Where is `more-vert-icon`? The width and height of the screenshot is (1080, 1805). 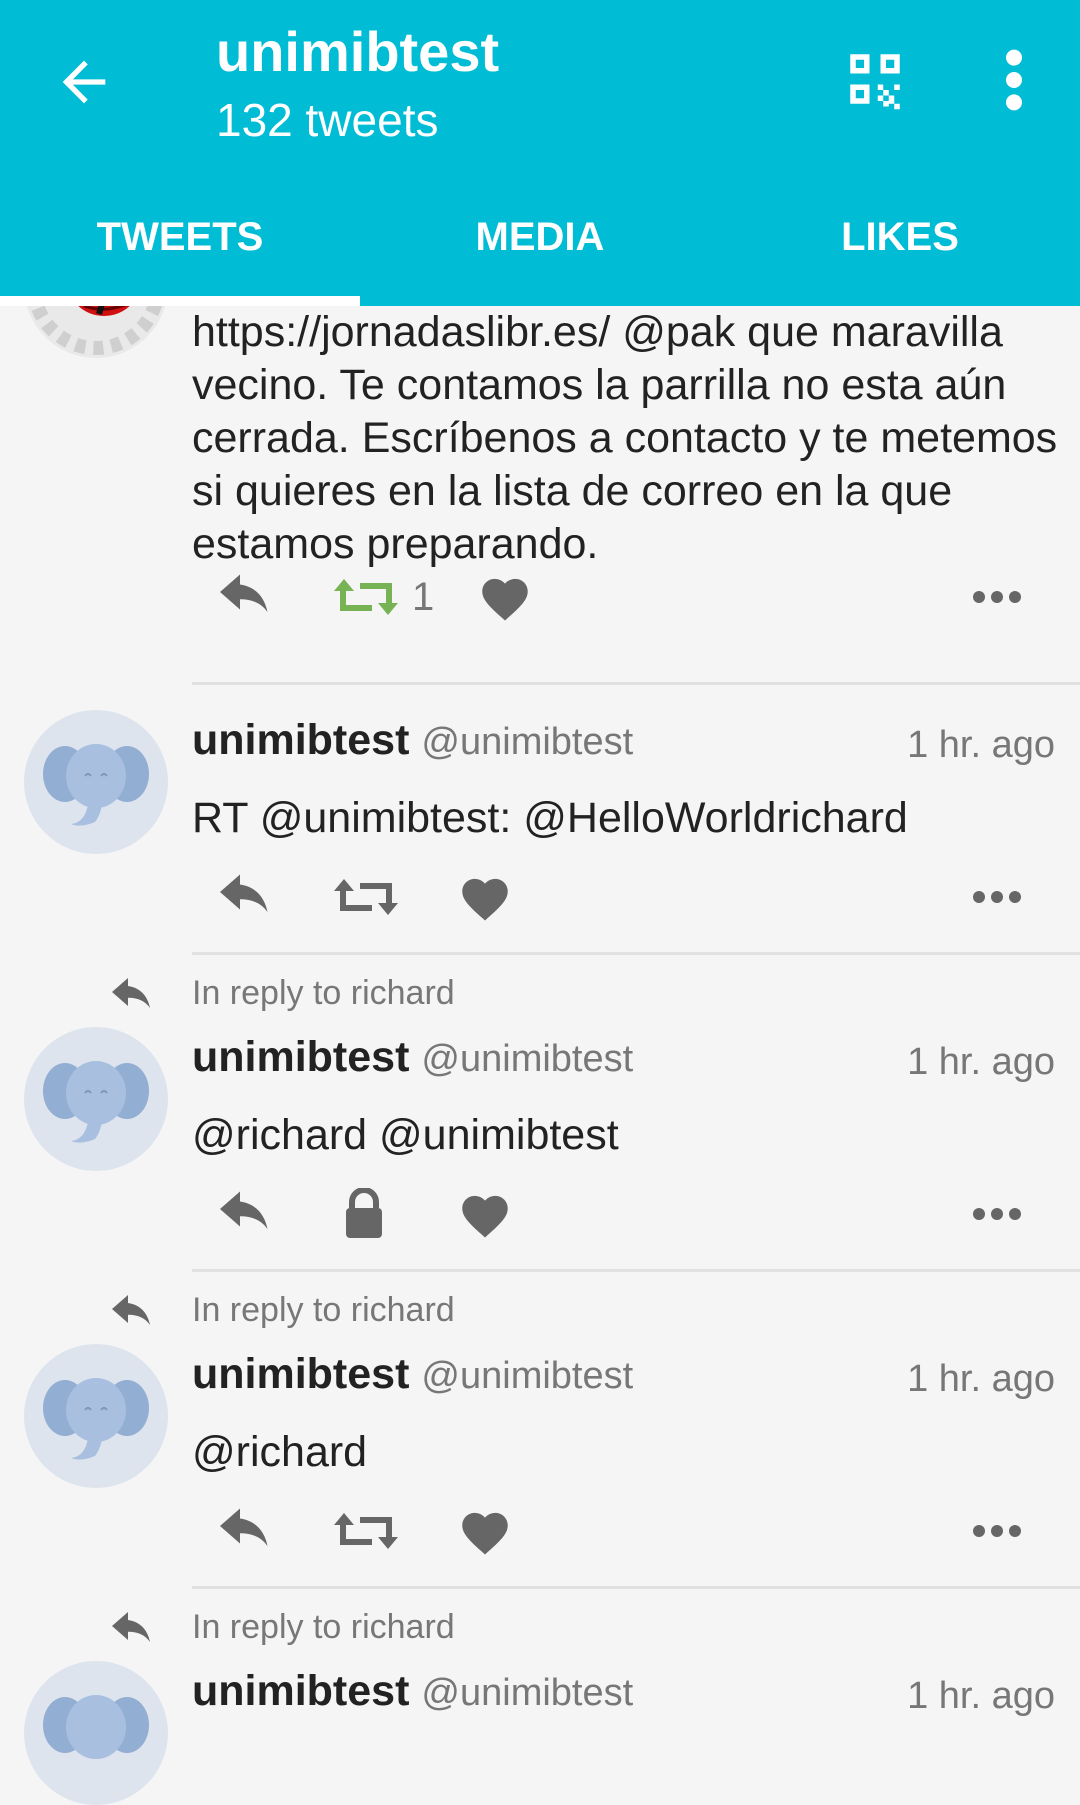 more-vert-icon is located at coordinates (1014, 80).